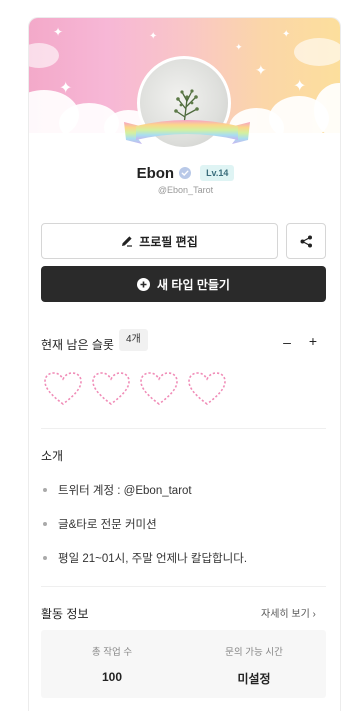 The image size is (351, 711). Describe the element at coordinates (112, 677) in the screenshot. I see `stat-value: 100` at that location.